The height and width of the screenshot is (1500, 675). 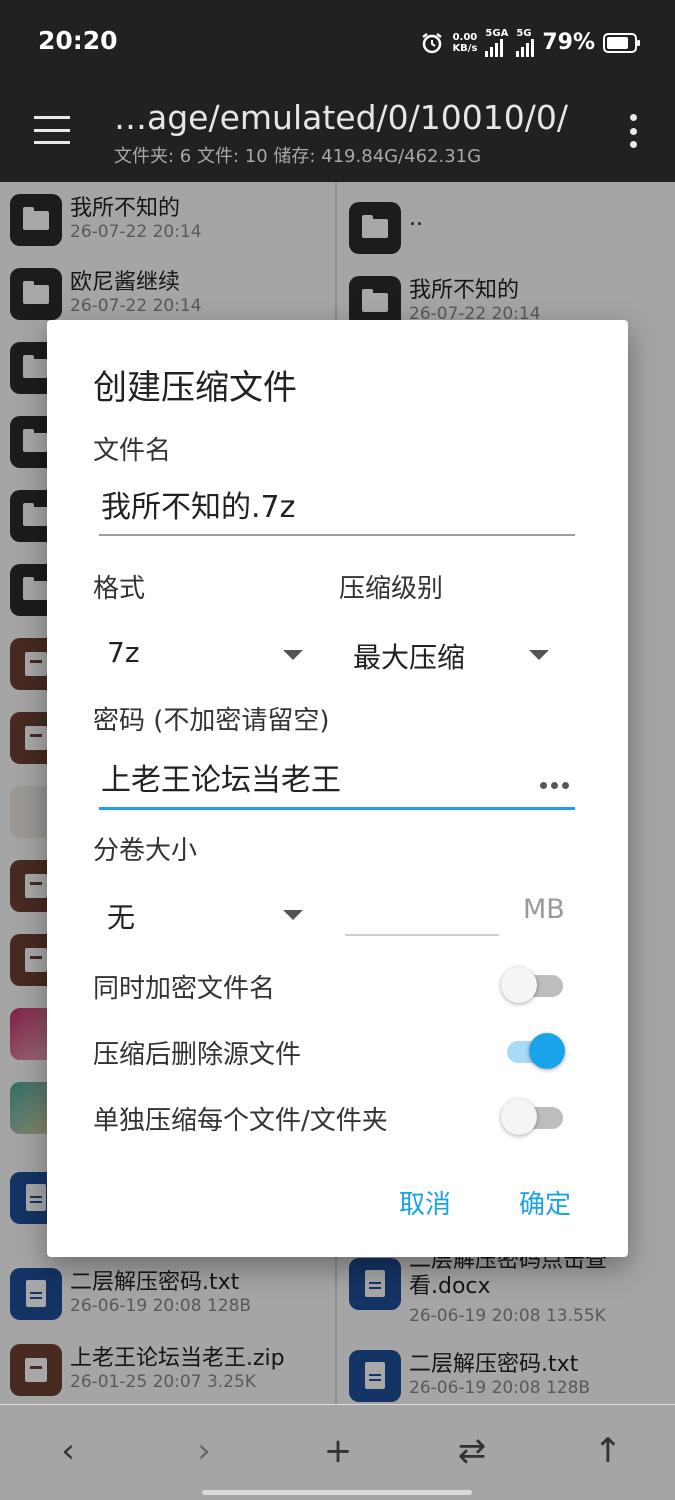 I want to click on current-path: …age/emulated/0/10010/0/, so click(x=341, y=117).